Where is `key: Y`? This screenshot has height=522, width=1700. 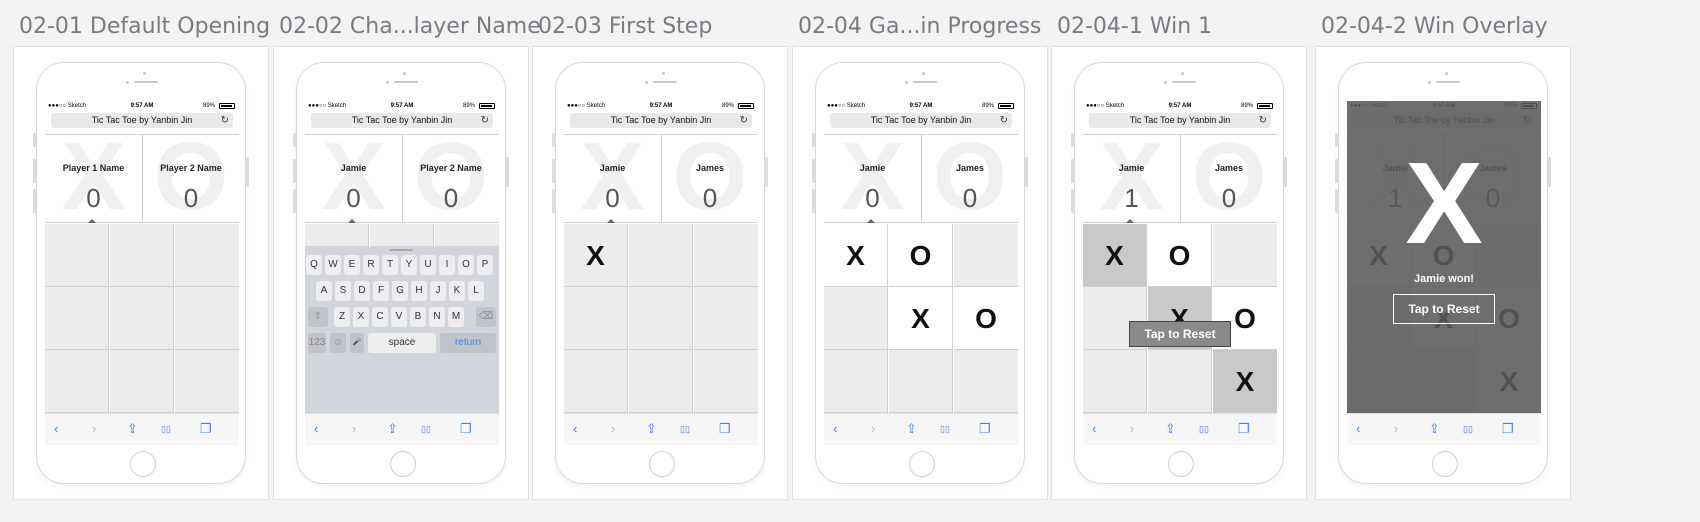 key: Y is located at coordinates (409, 265).